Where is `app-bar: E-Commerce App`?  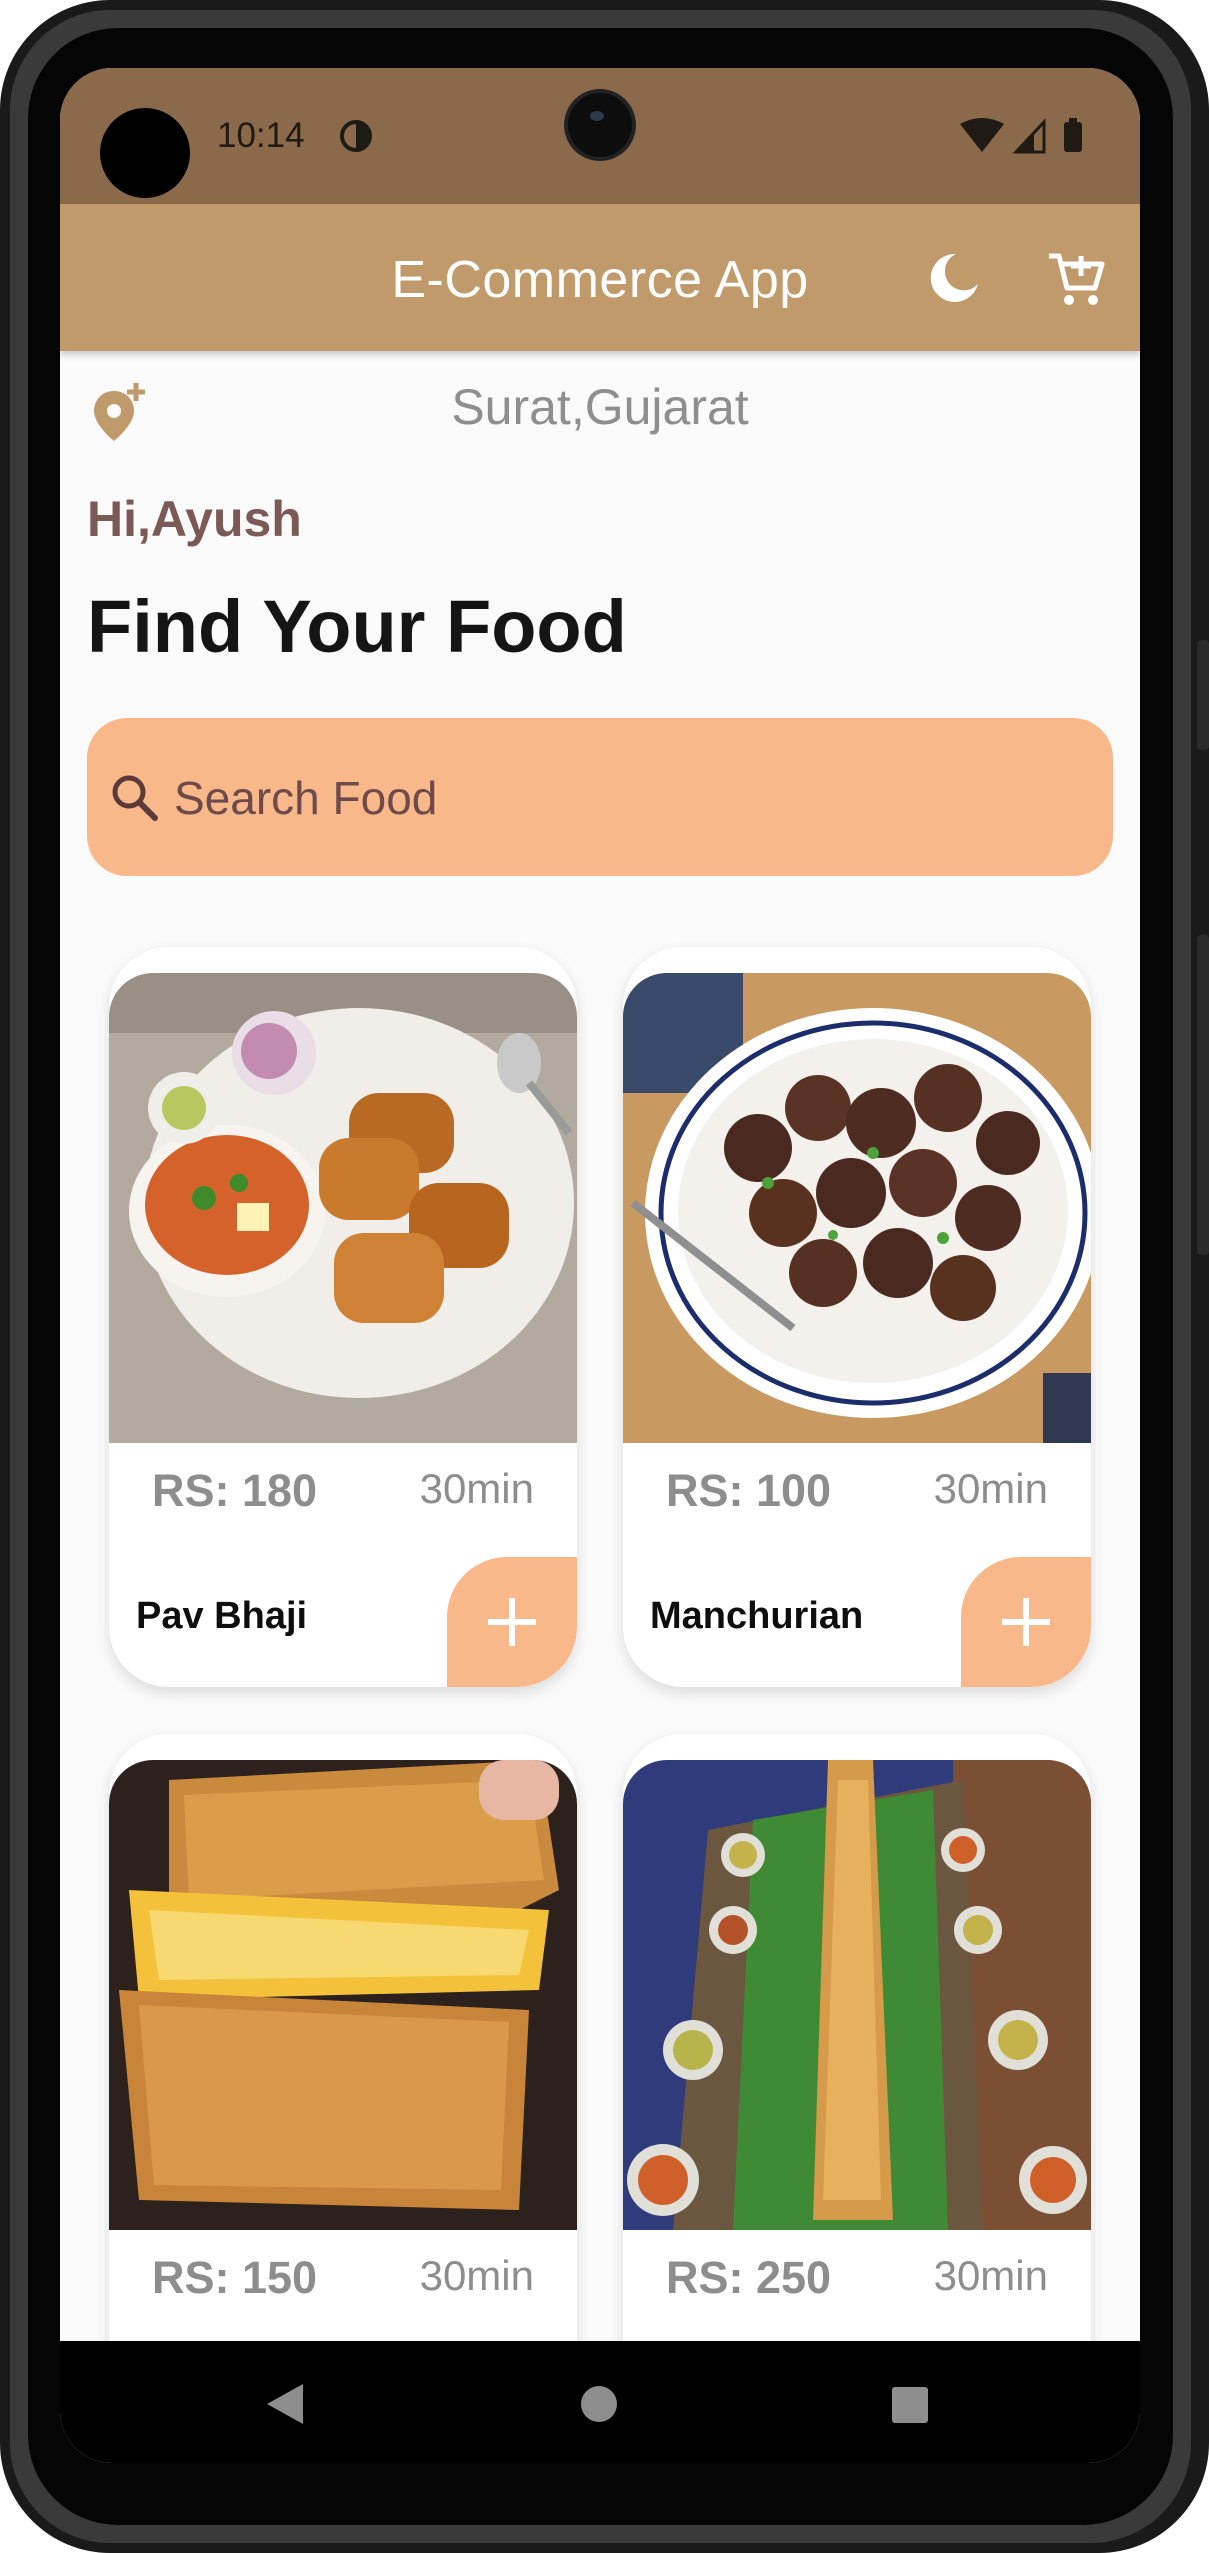 app-bar: E-Commerce App is located at coordinates (600, 277).